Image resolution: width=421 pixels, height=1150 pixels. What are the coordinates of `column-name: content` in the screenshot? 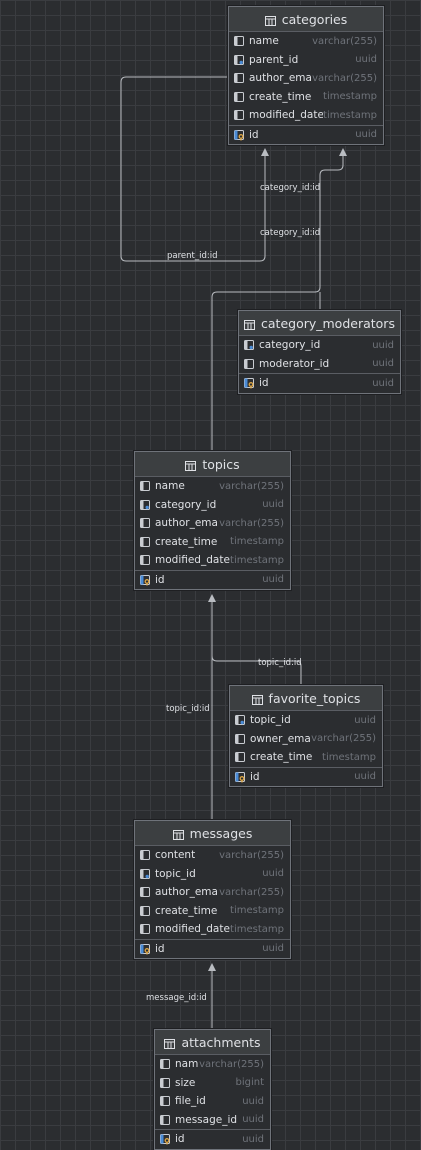 It's located at (175, 855).